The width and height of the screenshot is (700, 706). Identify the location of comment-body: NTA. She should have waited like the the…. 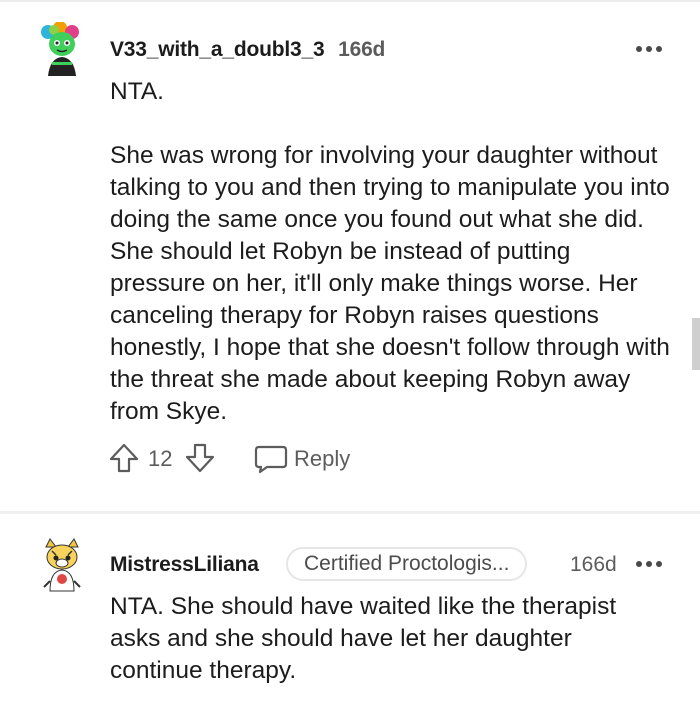
(390, 639).